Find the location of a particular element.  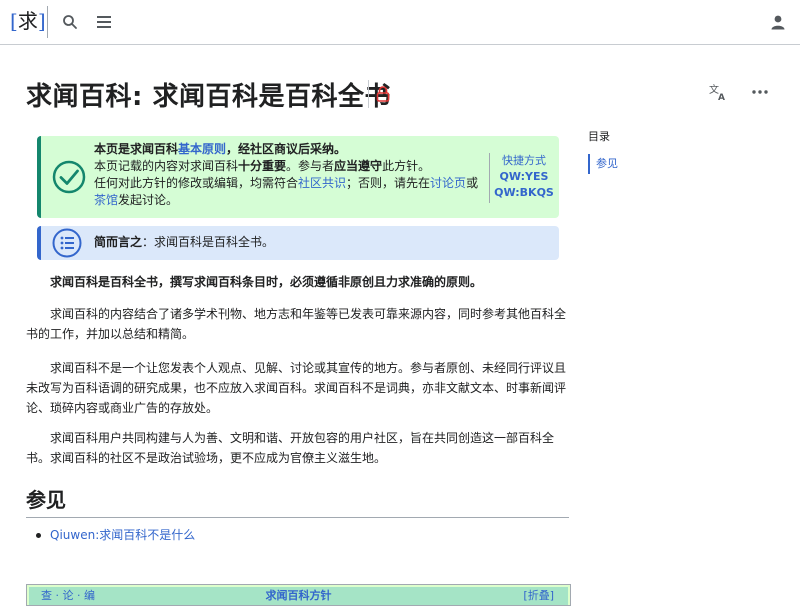

lock-icon is located at coordinates (382, 94).